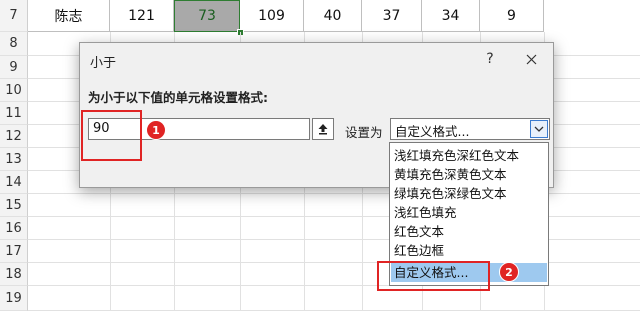 This screenshot has width=640, height=311. What do you see at coordinates (14, 159) in the screenshot?
I see `row-header: 13` at bounding box center [14, 159].